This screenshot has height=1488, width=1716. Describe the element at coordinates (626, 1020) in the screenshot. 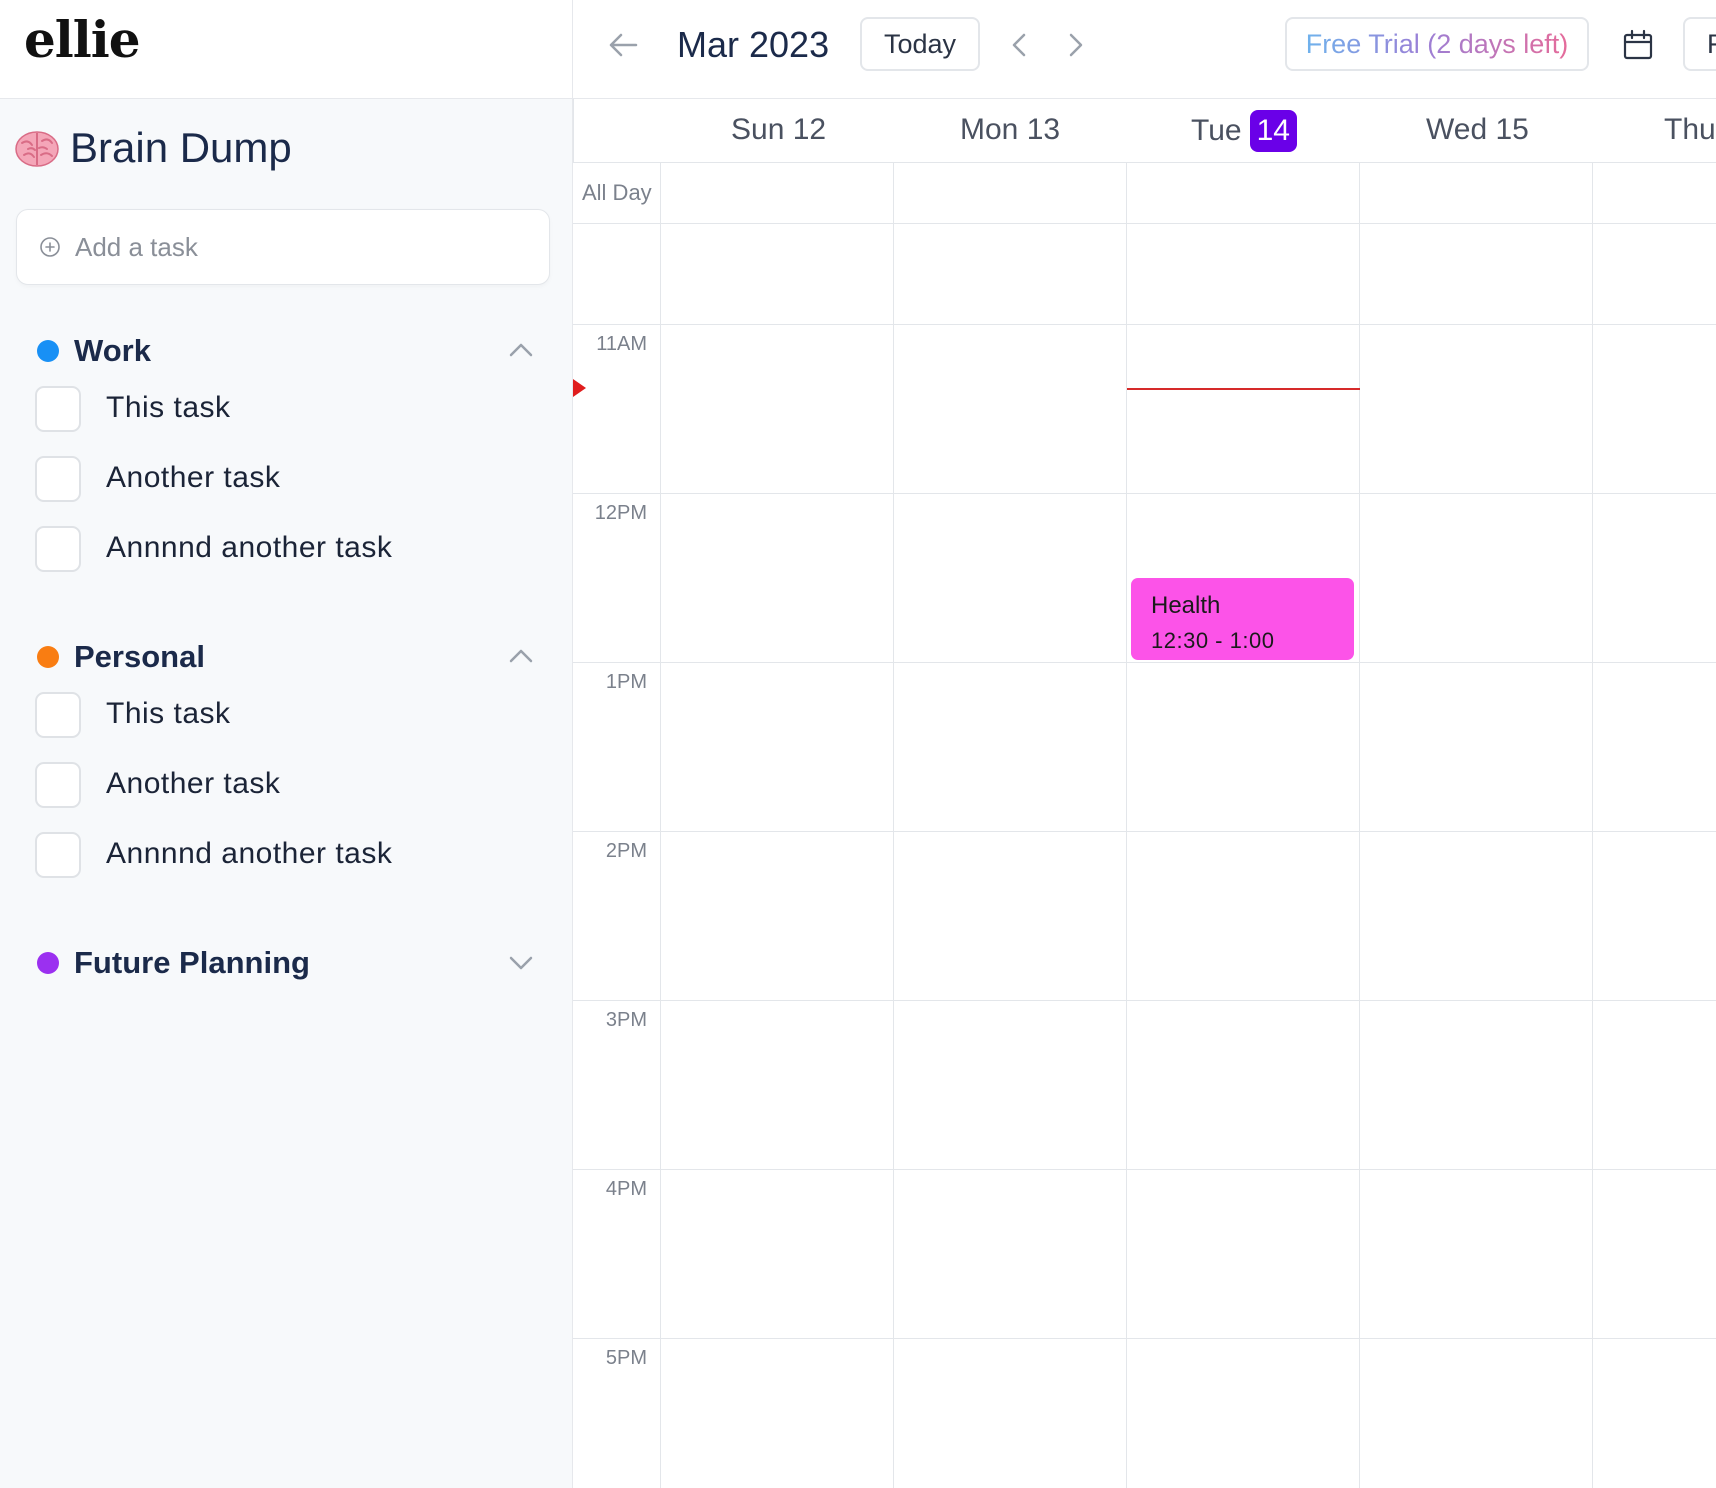

I see `time-label: 3PM` at that location.